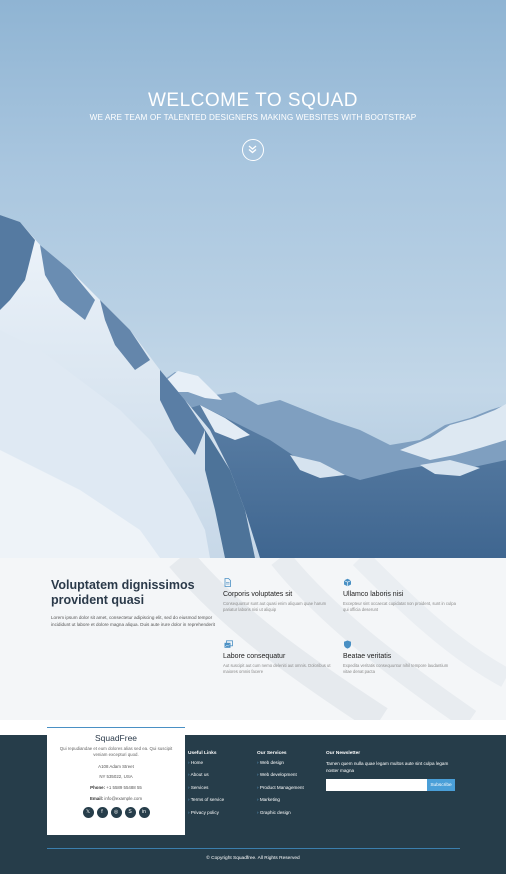 The image size is (506, 874). I want to click on social-links: 𝕏 f ◎ S in, so click(116, 812).